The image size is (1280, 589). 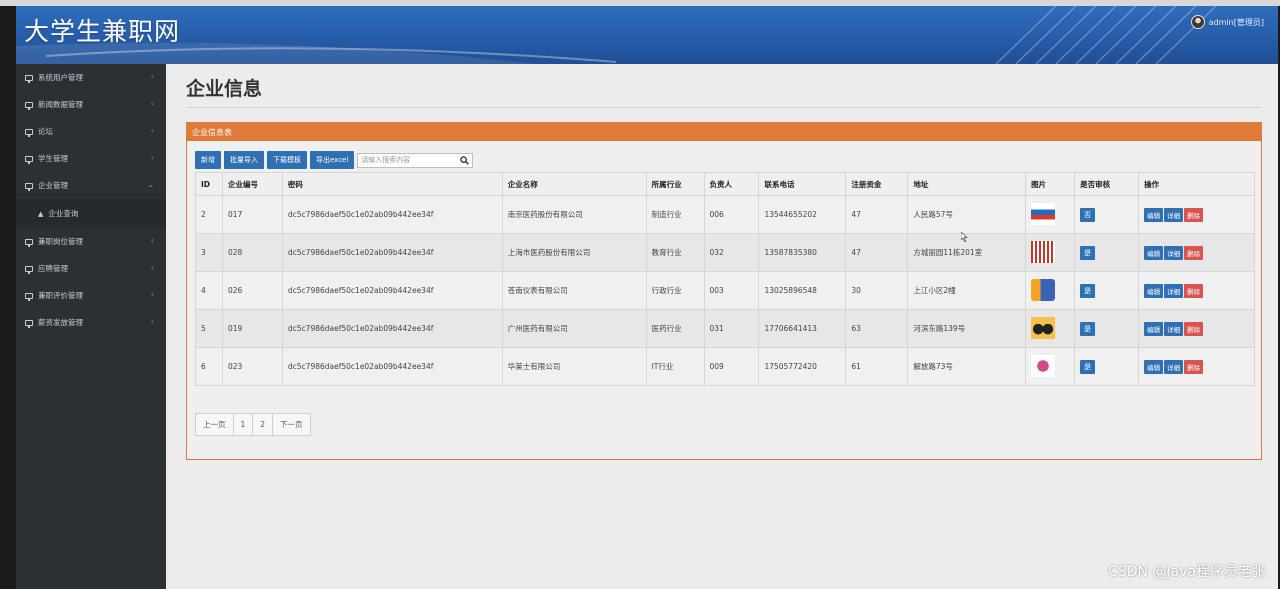 I want to click on user-menu: admin[管理员], so click(x=1227, y=22).